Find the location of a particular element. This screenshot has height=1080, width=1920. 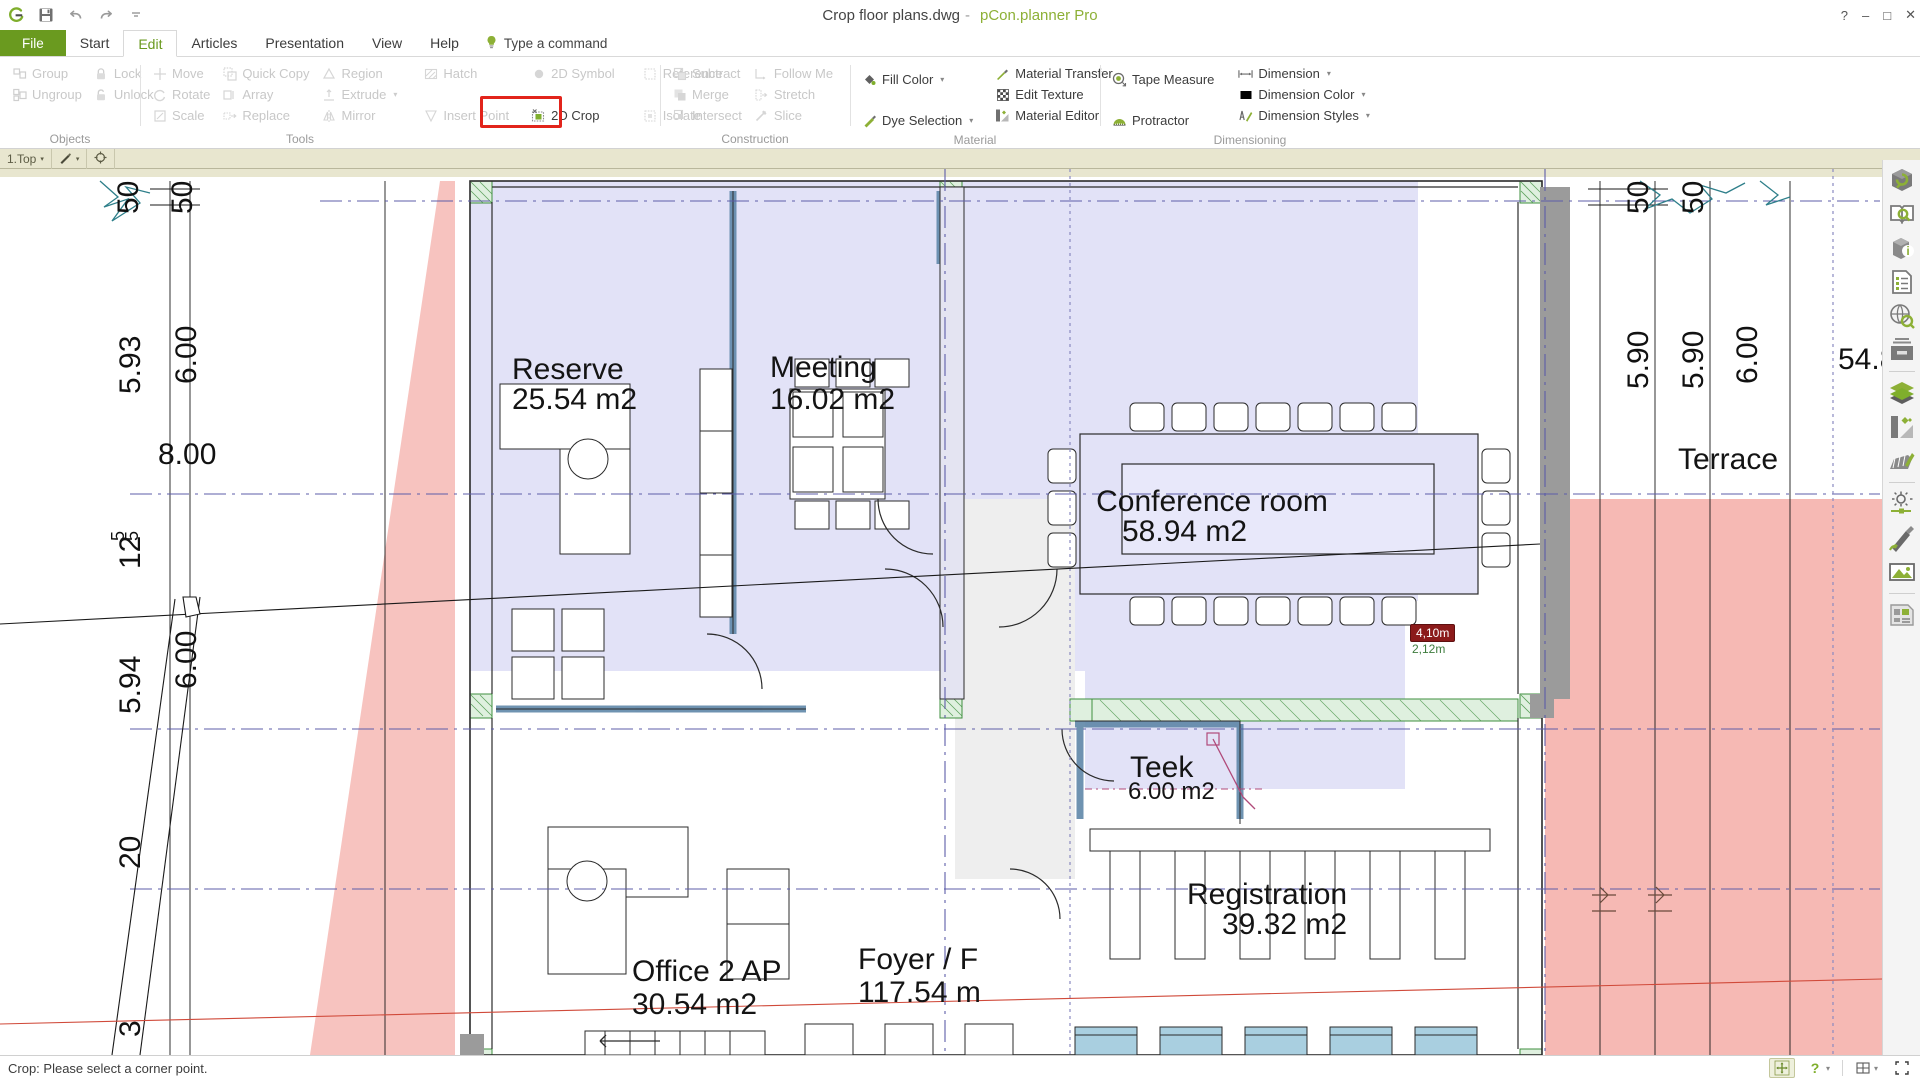

ribbon-item-protractor: Protractor is located at coordinates (1163, 120).